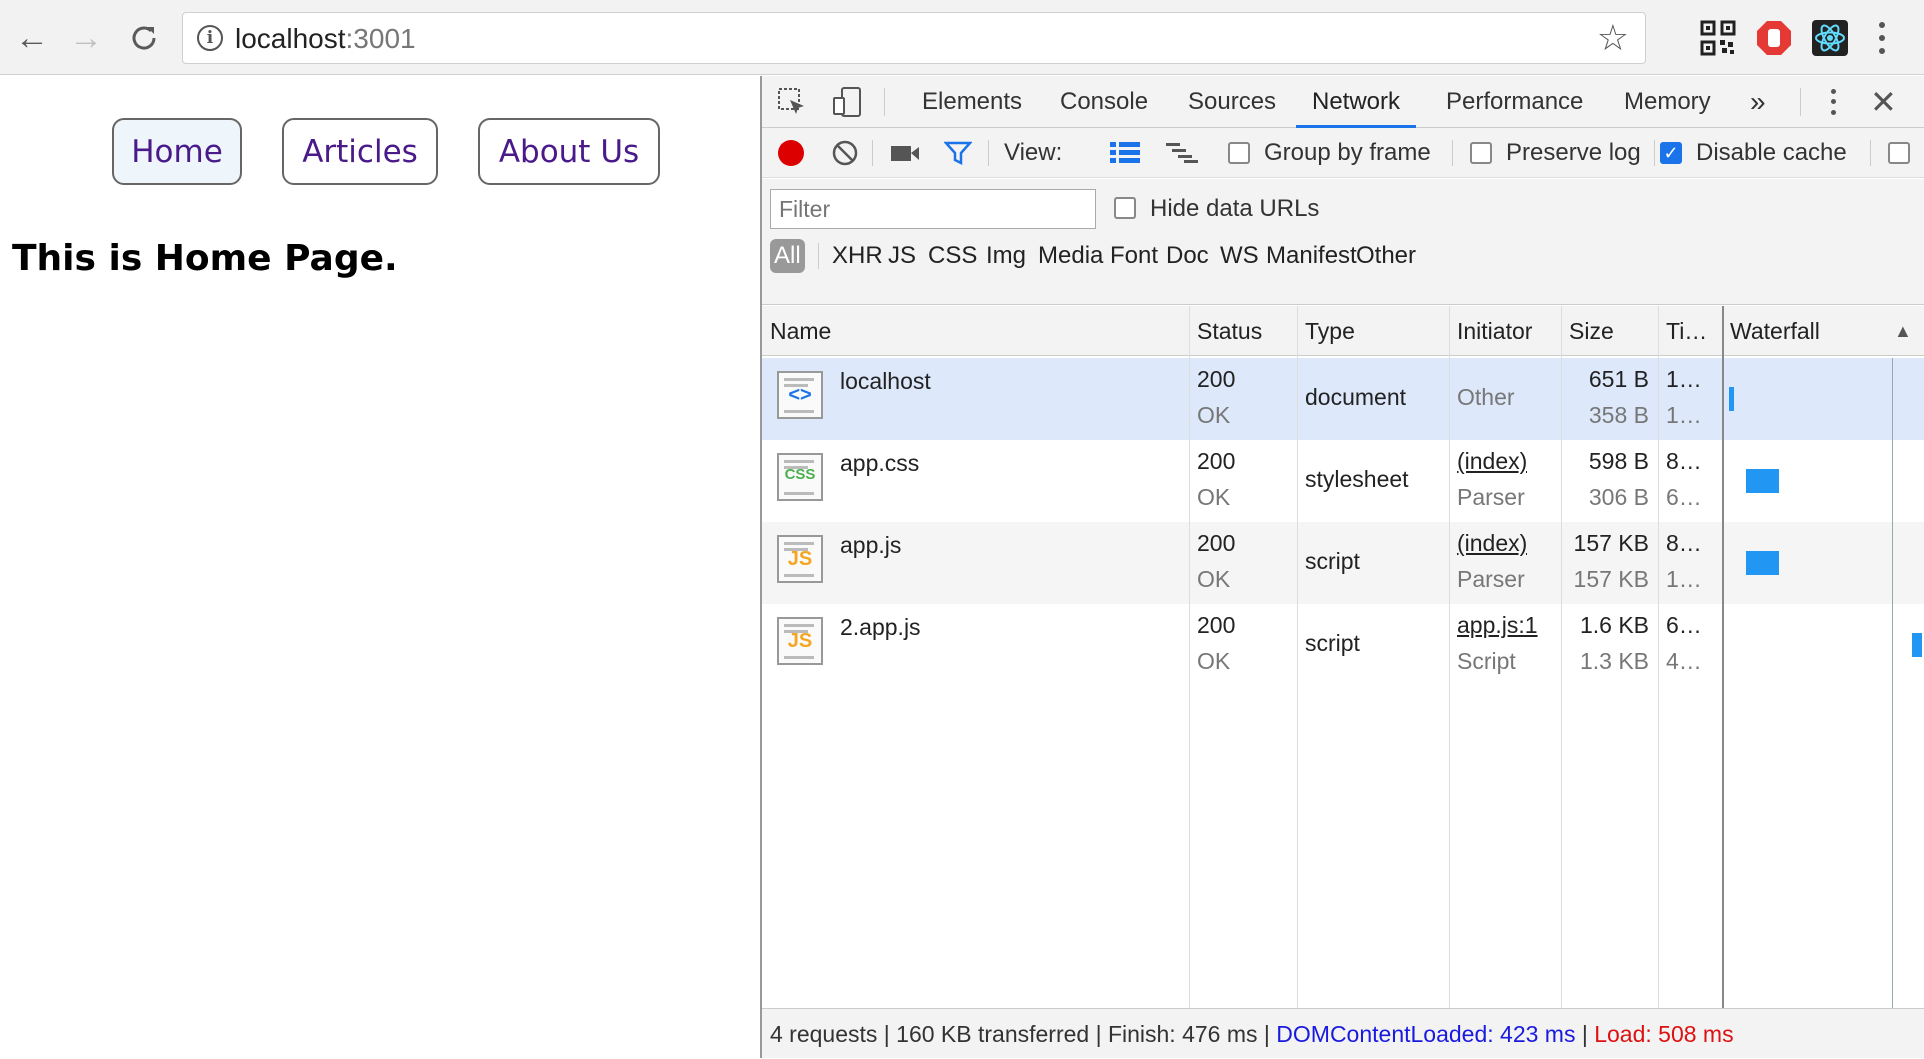 The height and width of the screenshot is (1059, 1924). I want to click on react-devtools-icon, so click(1830, 38).